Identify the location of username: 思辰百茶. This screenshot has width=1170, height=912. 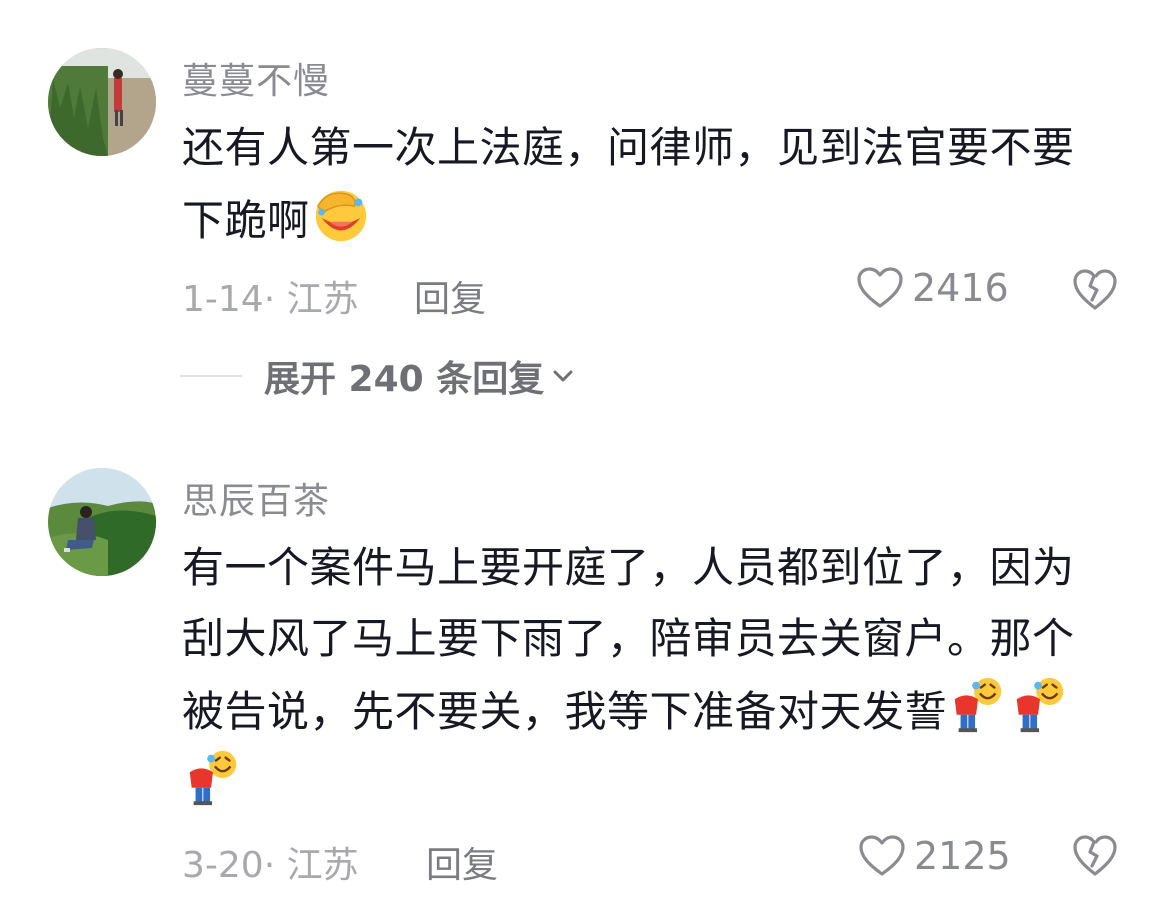
(256, 498).